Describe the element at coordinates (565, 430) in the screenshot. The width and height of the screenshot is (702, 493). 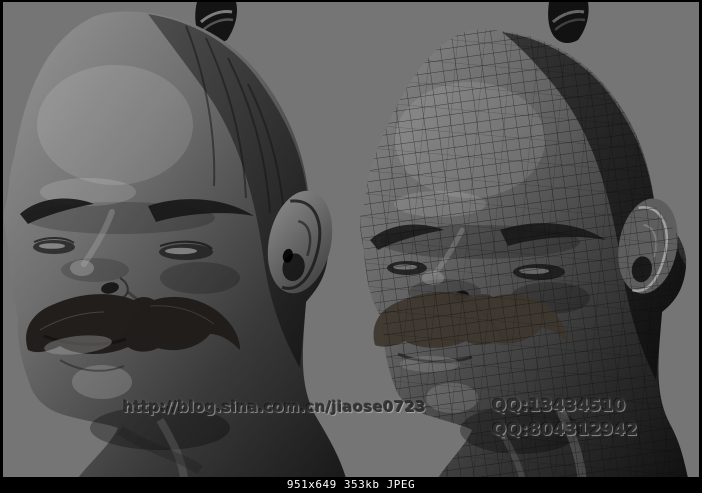
I see `watermark-qq-secondary: QQ:804312942` at that location.